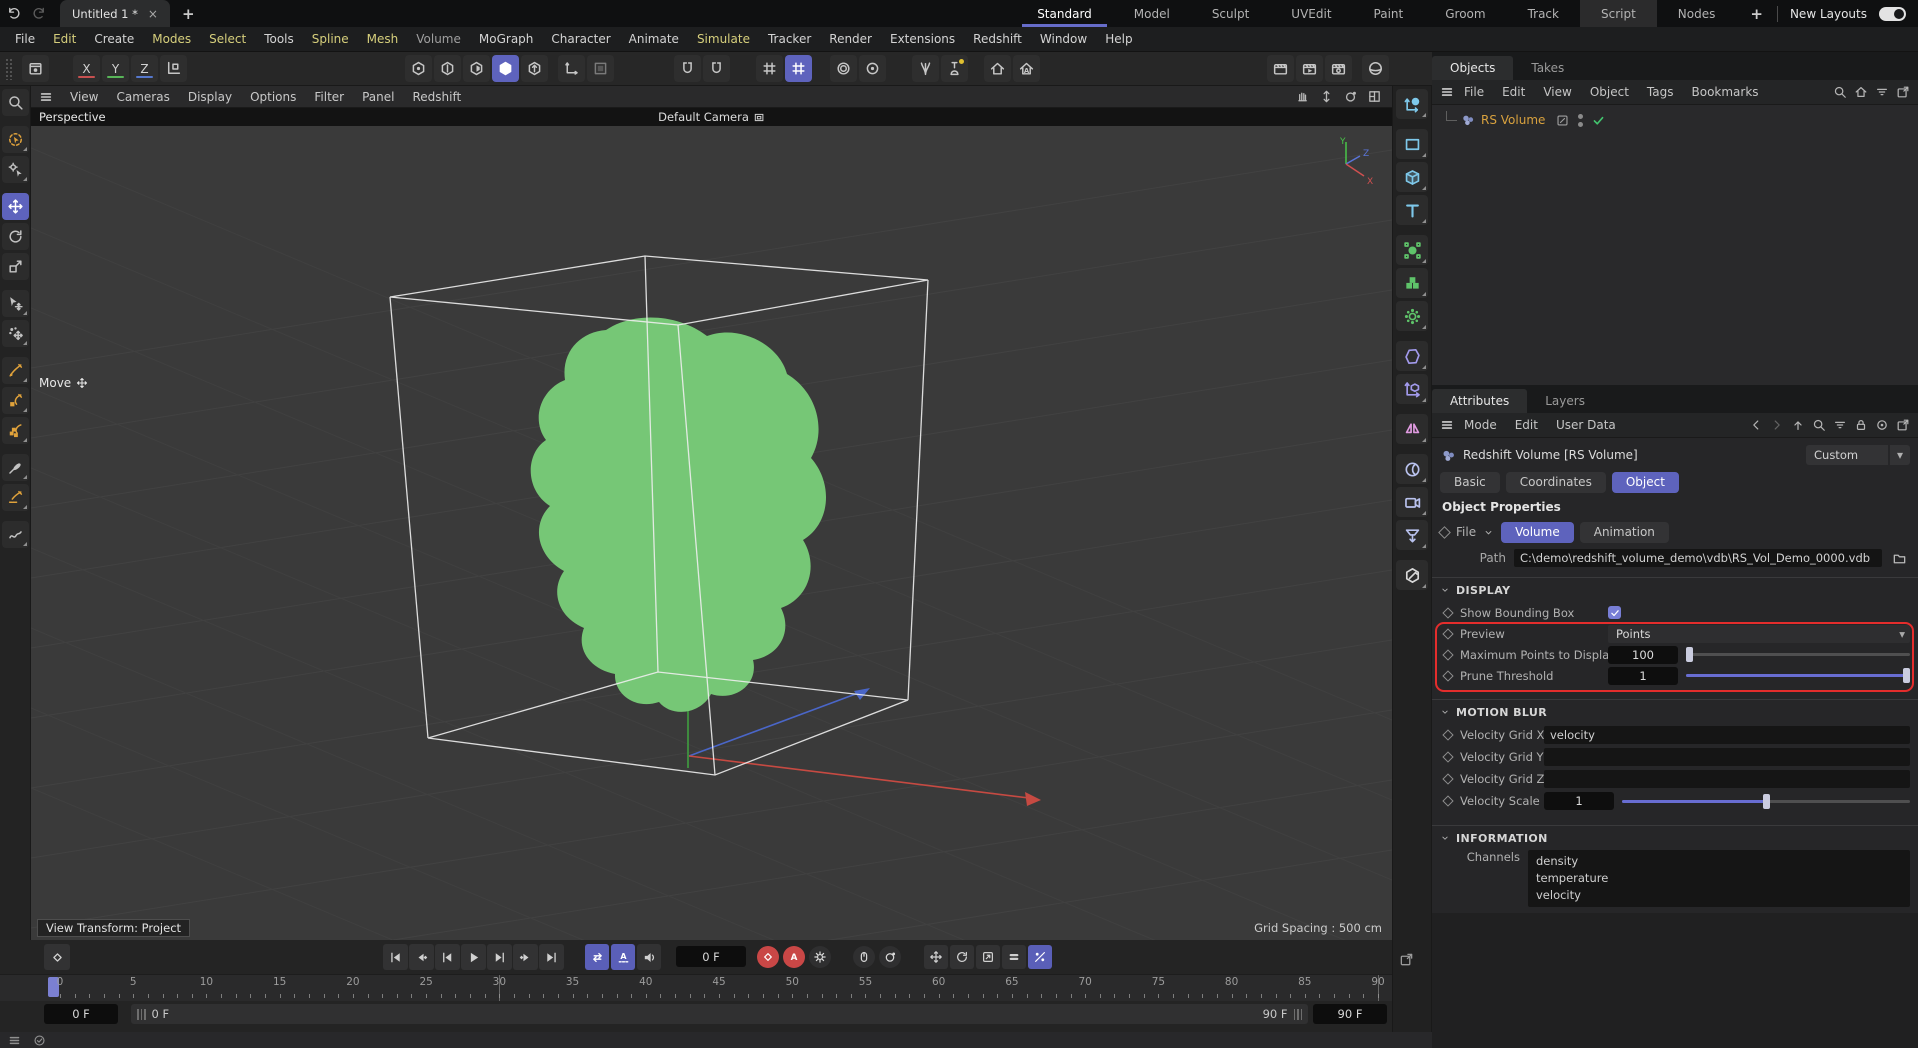 This screenshot has height=1048, width=1918. I want to click on menu-file: File, so click(25, 39).